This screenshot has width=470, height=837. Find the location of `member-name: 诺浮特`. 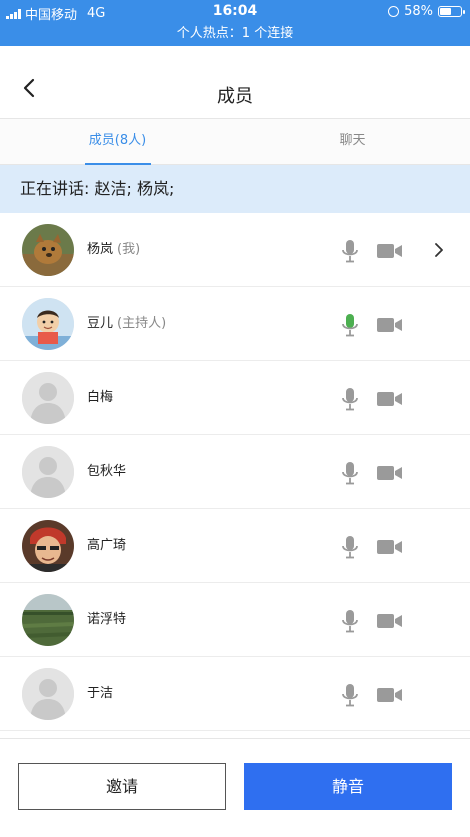

member-name: 诺浮特 is located at coordinates (106, 620).